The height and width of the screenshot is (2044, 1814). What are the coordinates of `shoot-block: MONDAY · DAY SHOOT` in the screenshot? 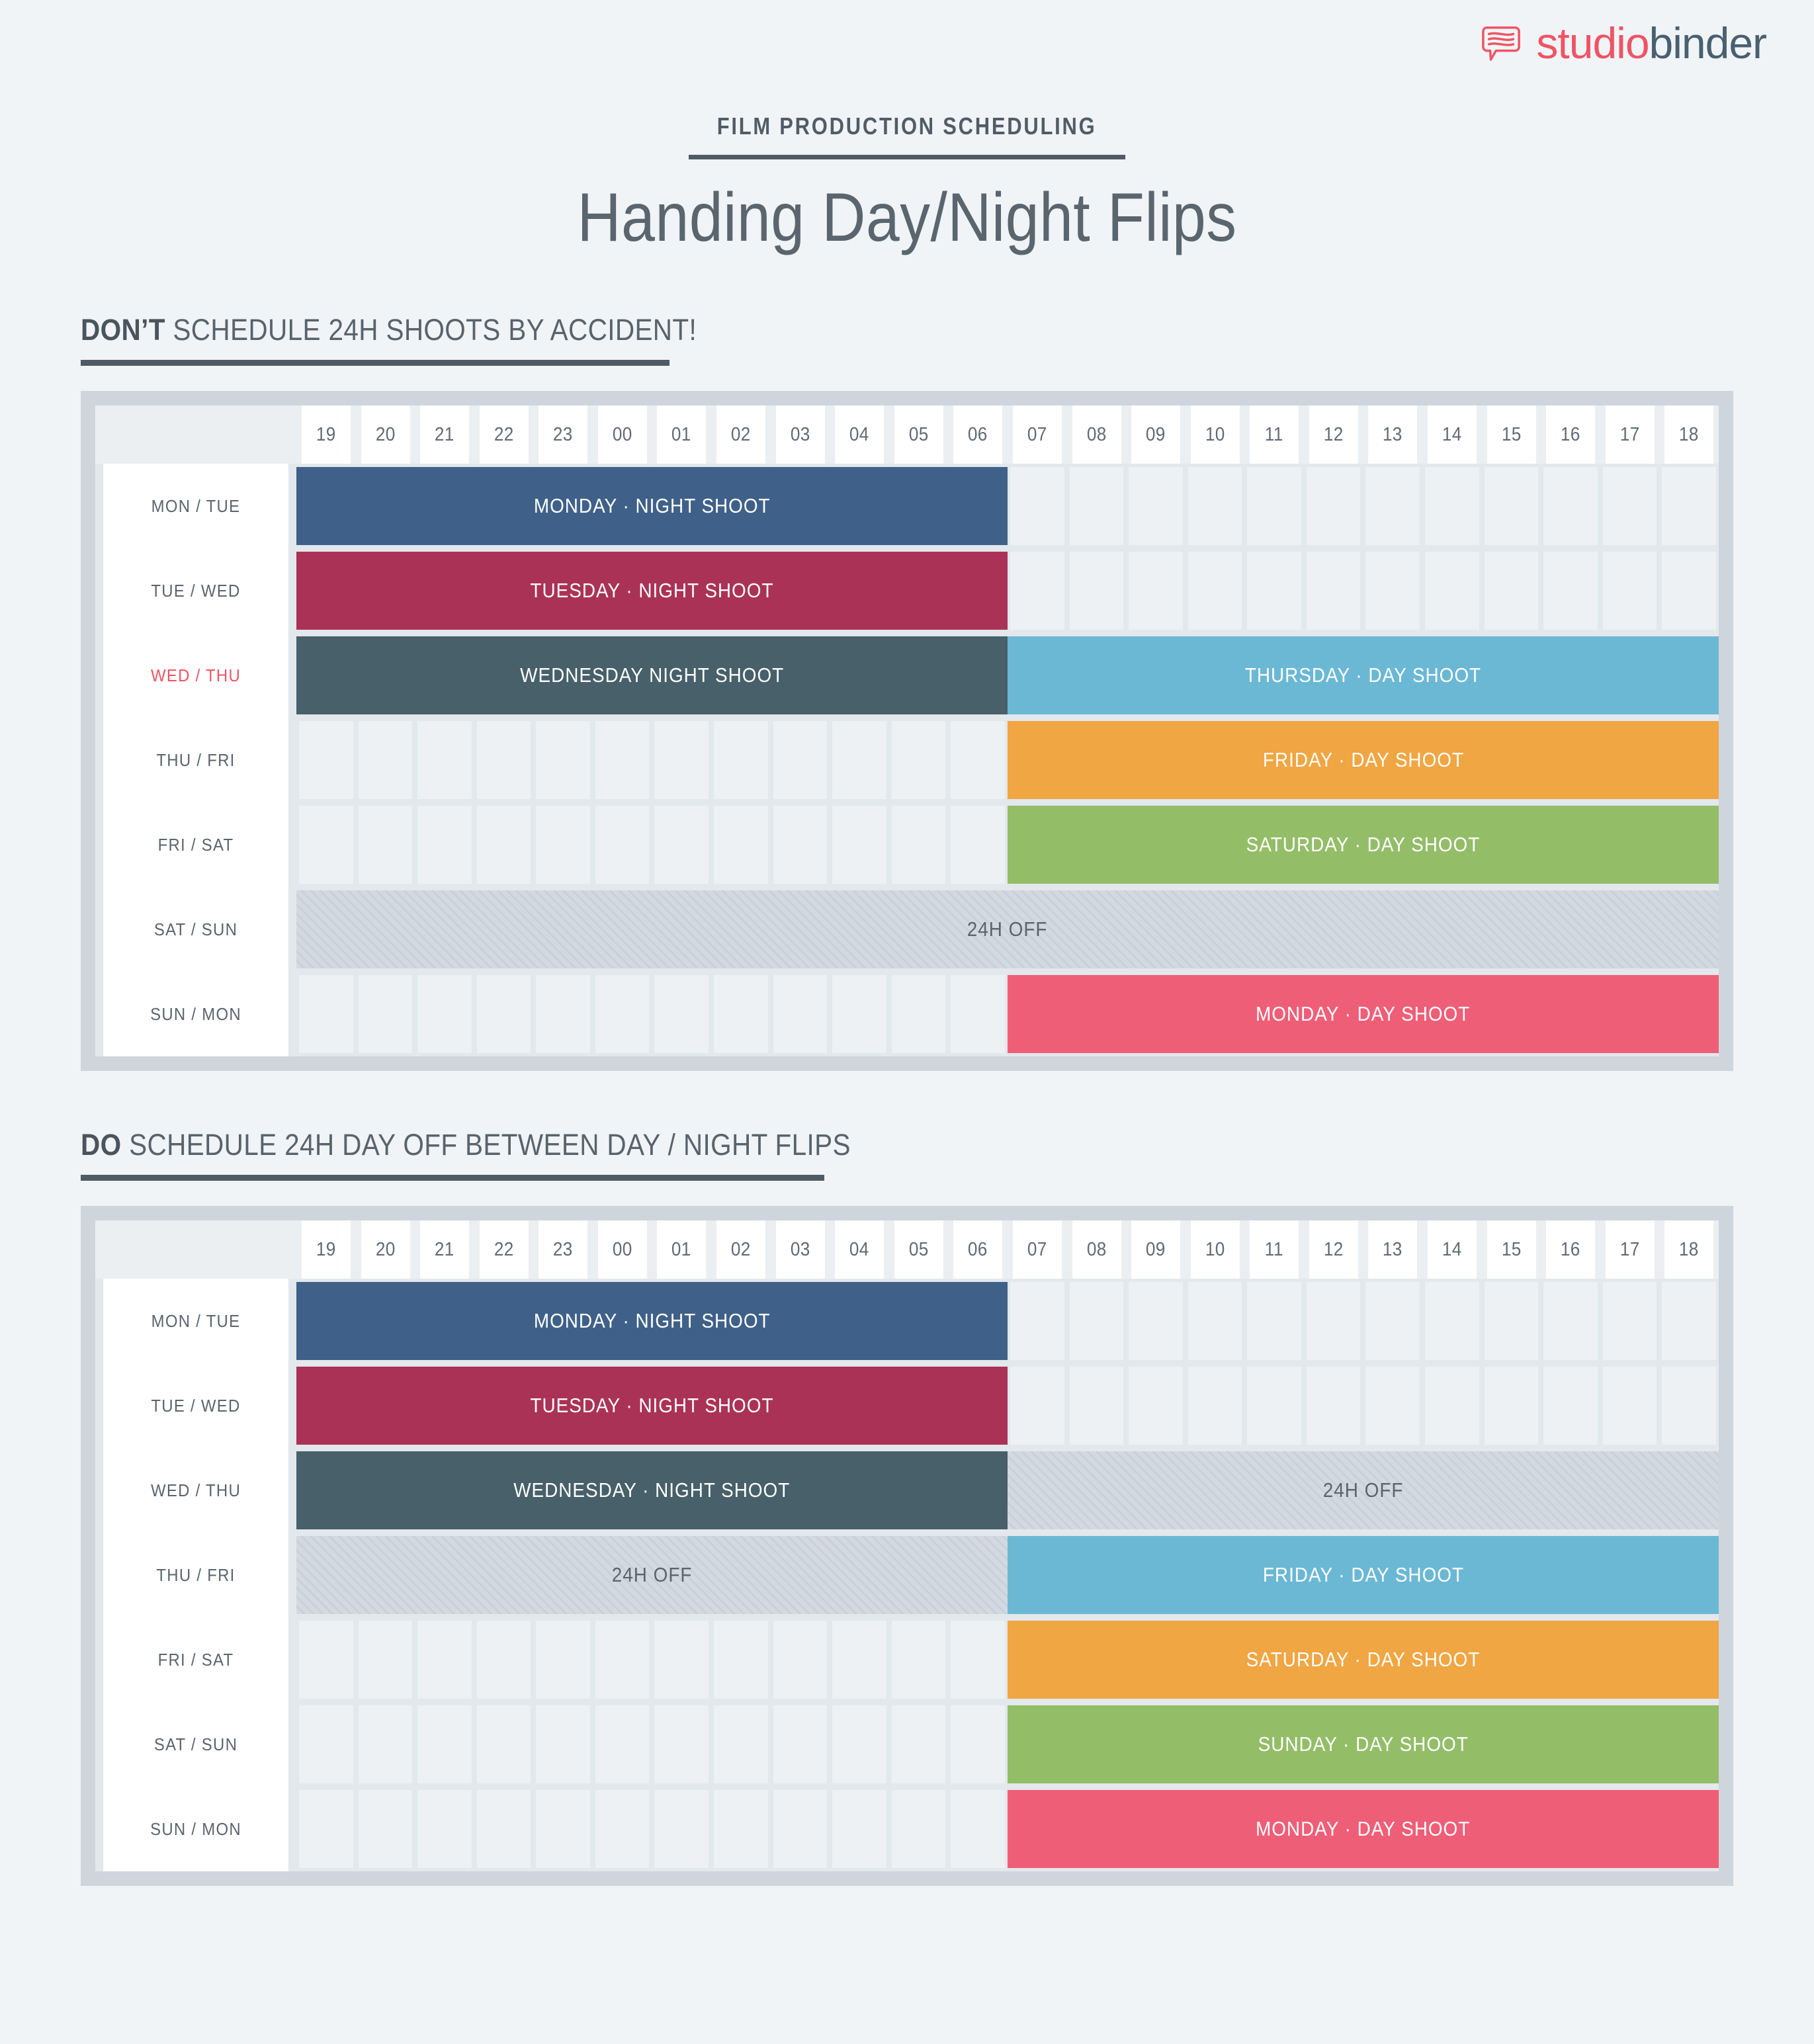 It's located at (1363, 1830).